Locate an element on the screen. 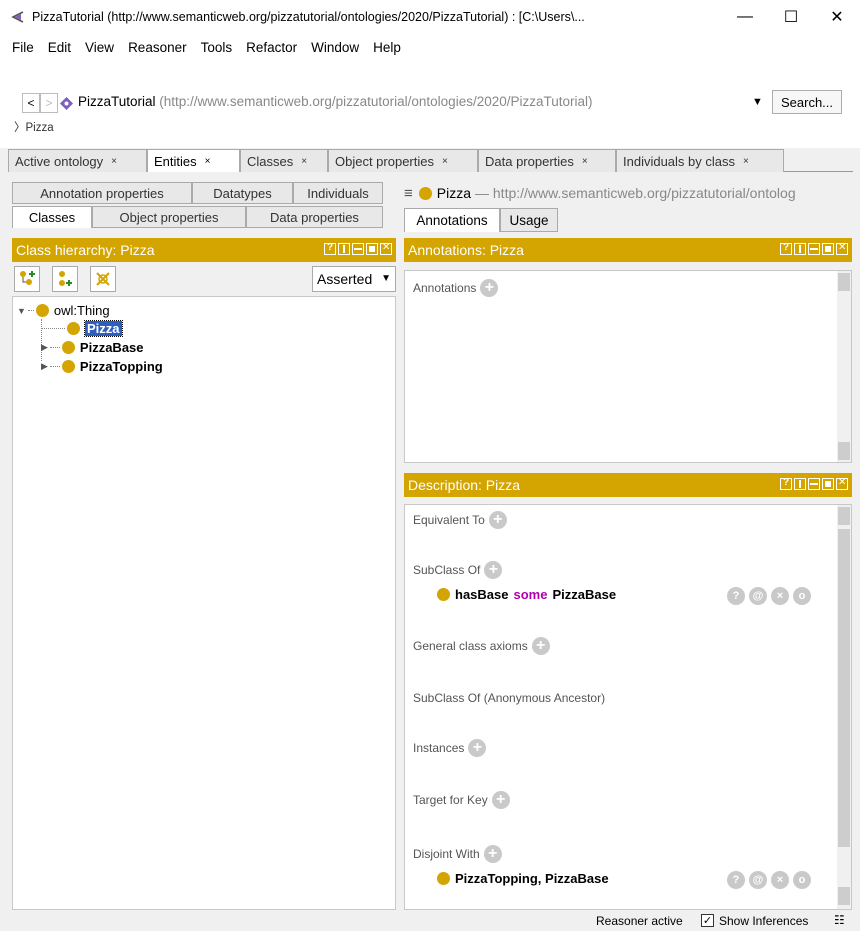 The image size is (860, 931). menu-view: View is located at coordinates (99, 47).